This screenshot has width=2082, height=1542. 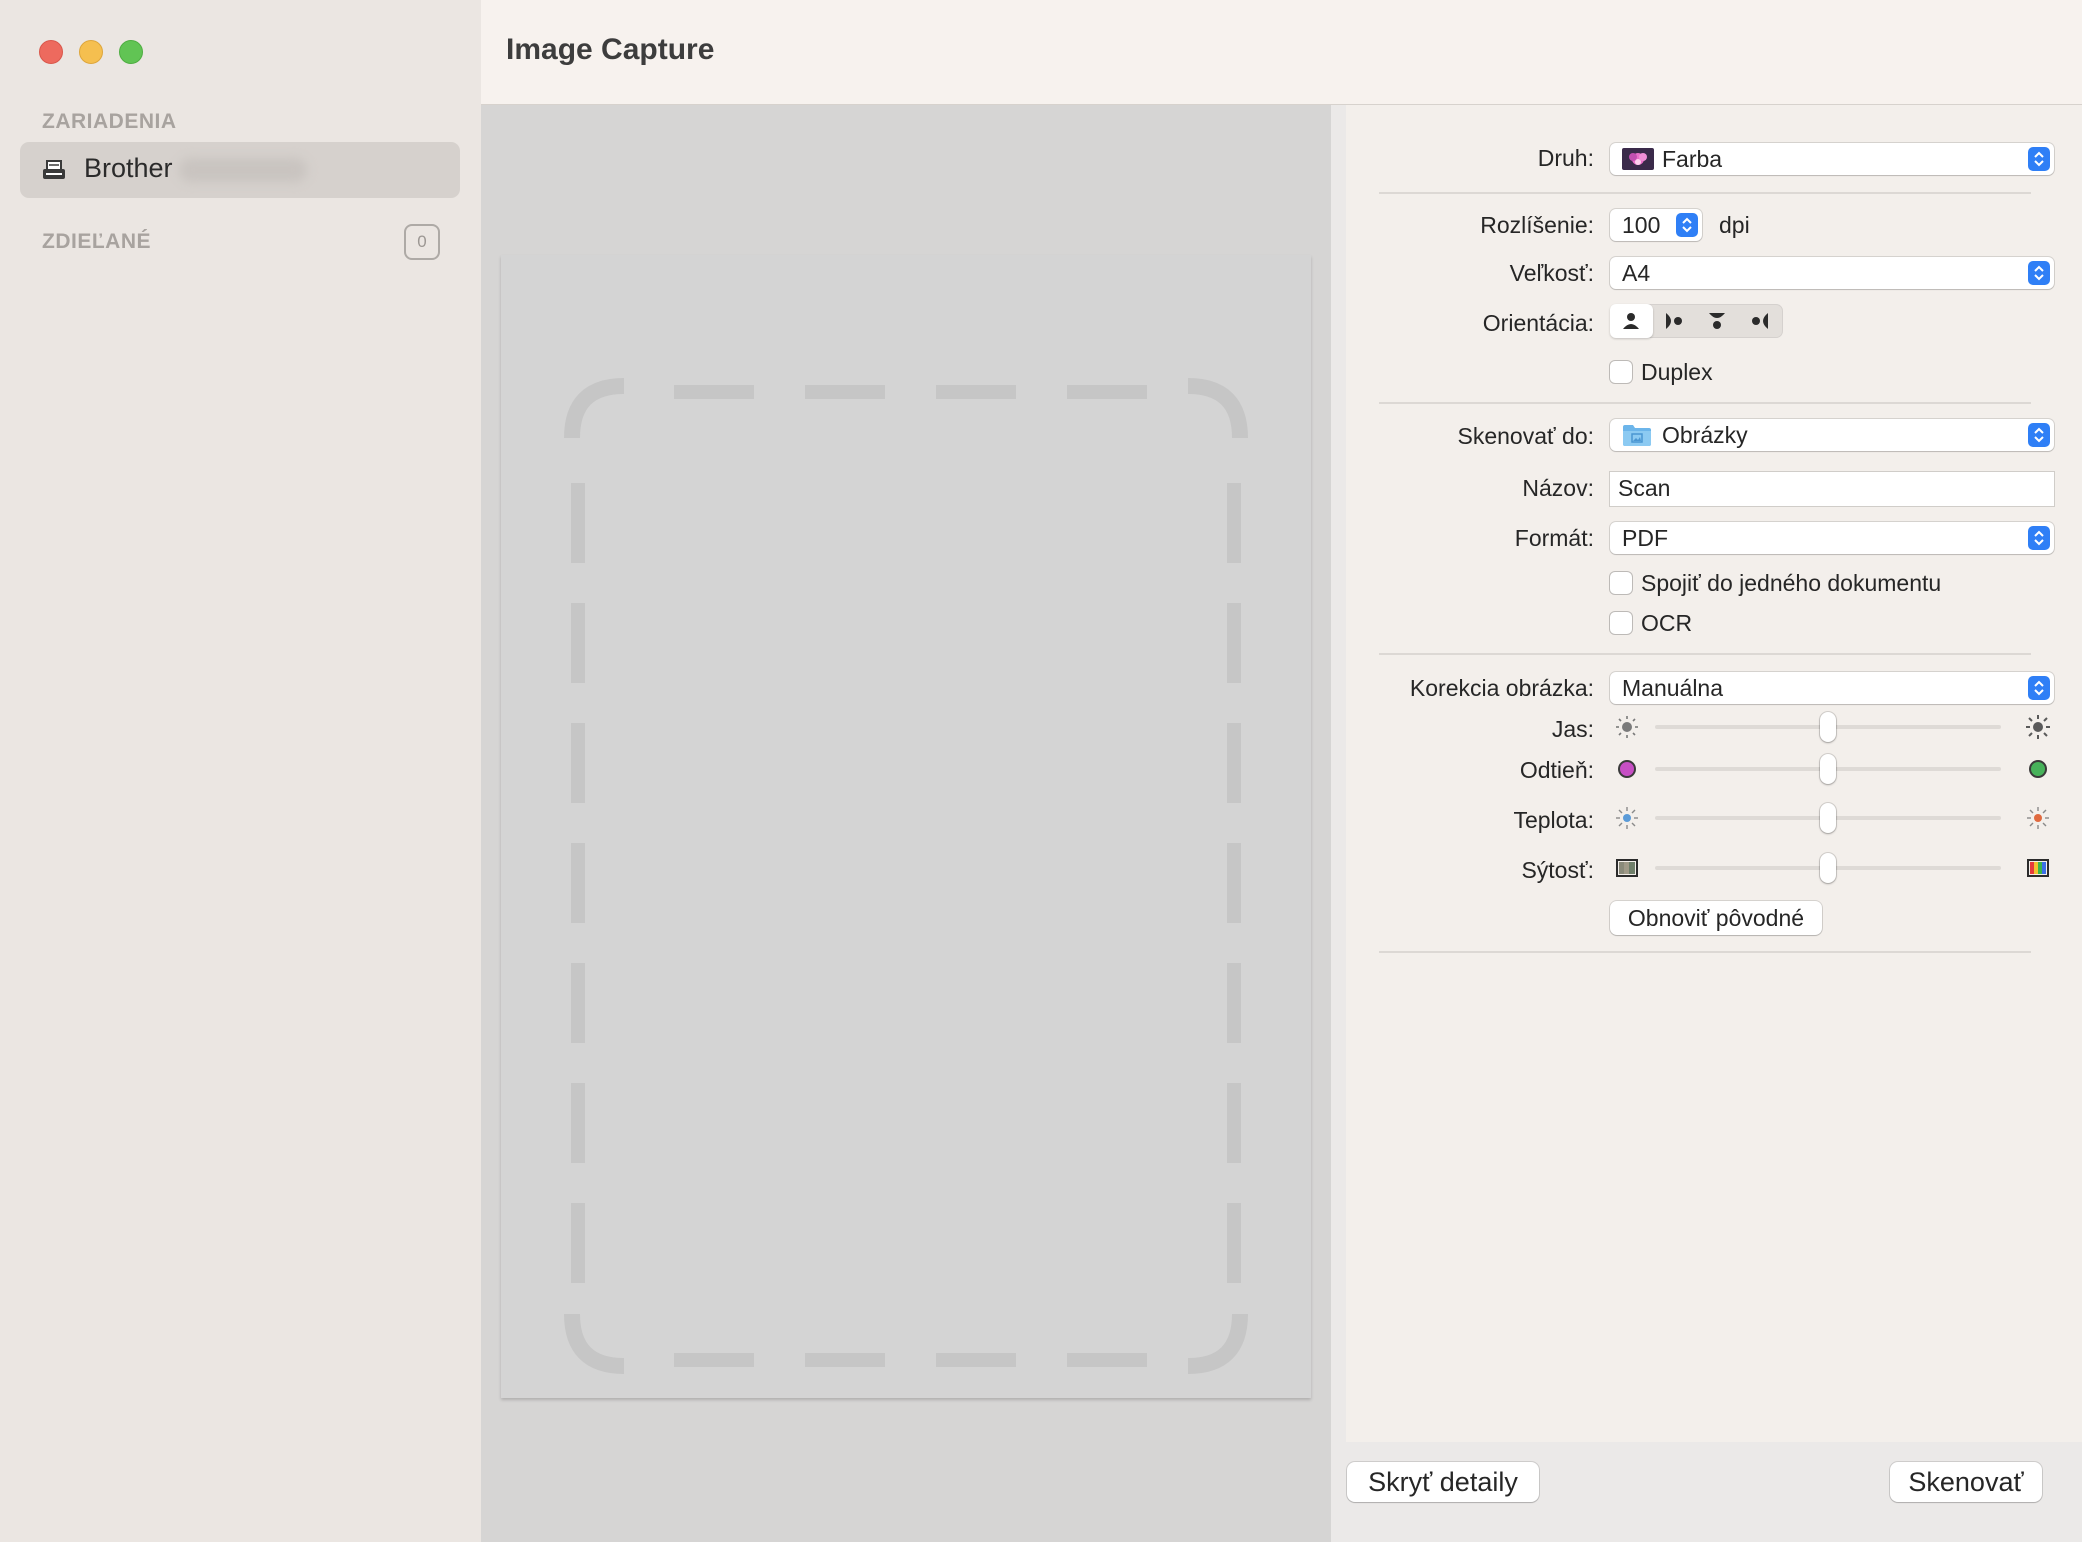 I want to click on brightness-label: Jas:, so click(x=1572, y=729).